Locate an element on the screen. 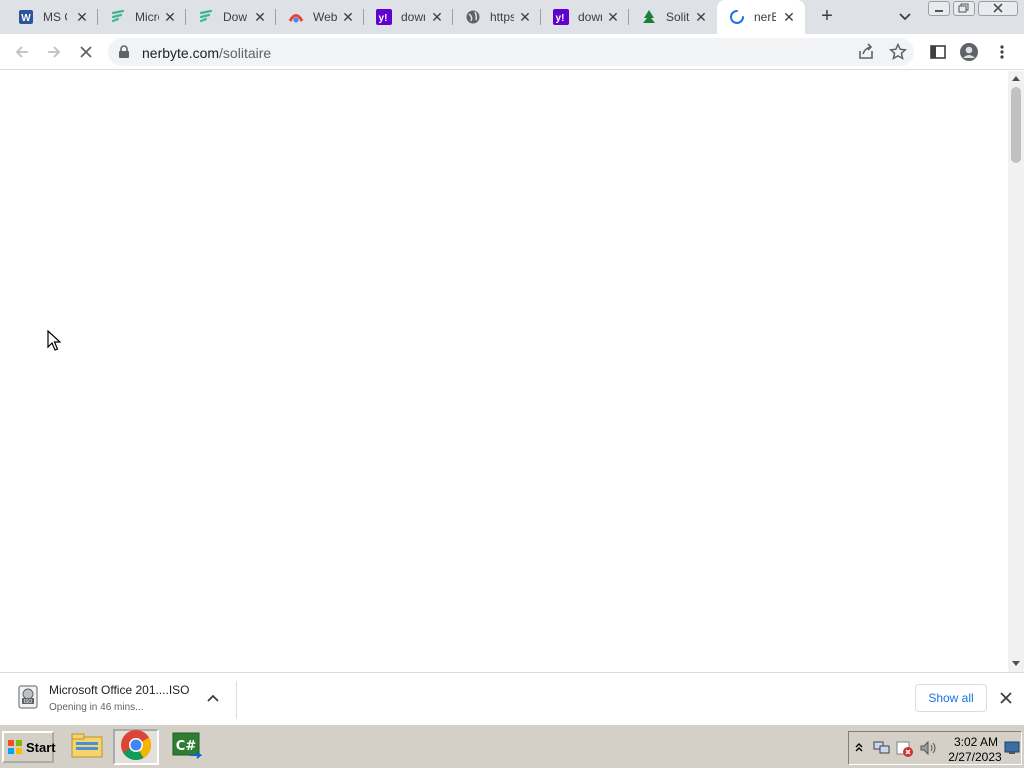 This screenshot has height=768, width=1024. tab-6: https ✕ is located at coordinates (497, 17).